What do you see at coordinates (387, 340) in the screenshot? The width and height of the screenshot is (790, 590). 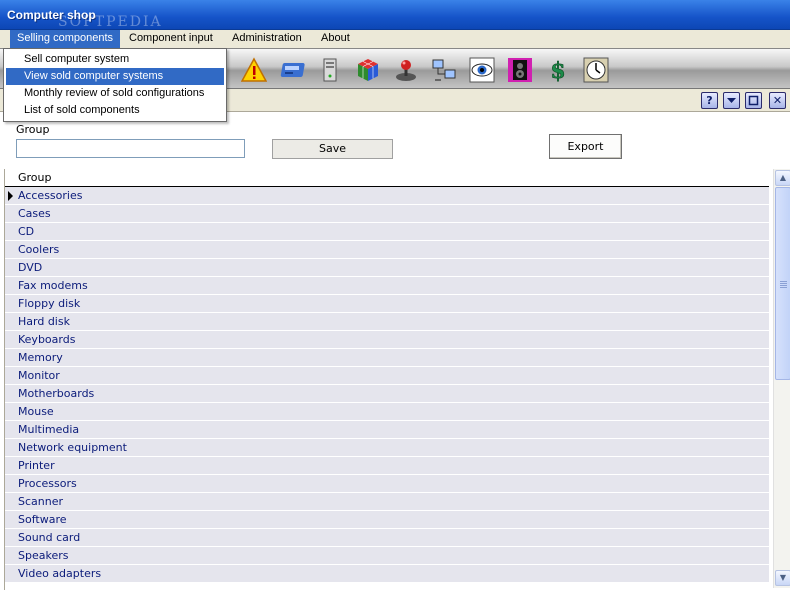 I see `table-row: Keyboards` at bounding box center [387, 340].